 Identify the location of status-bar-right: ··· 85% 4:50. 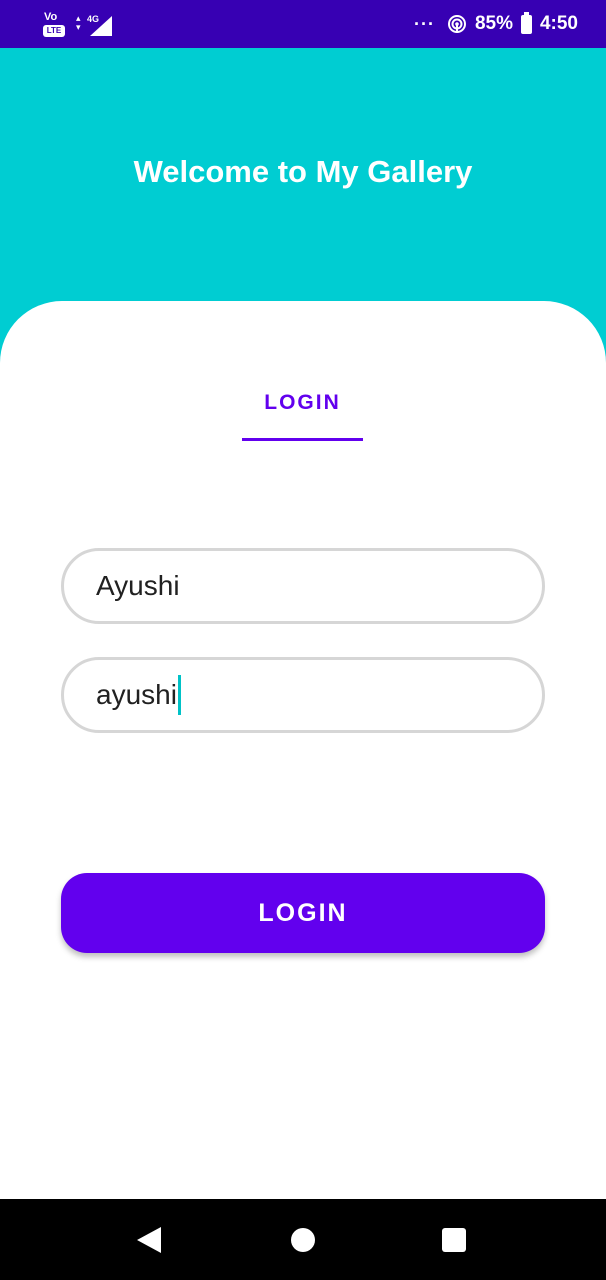
(496, 24).